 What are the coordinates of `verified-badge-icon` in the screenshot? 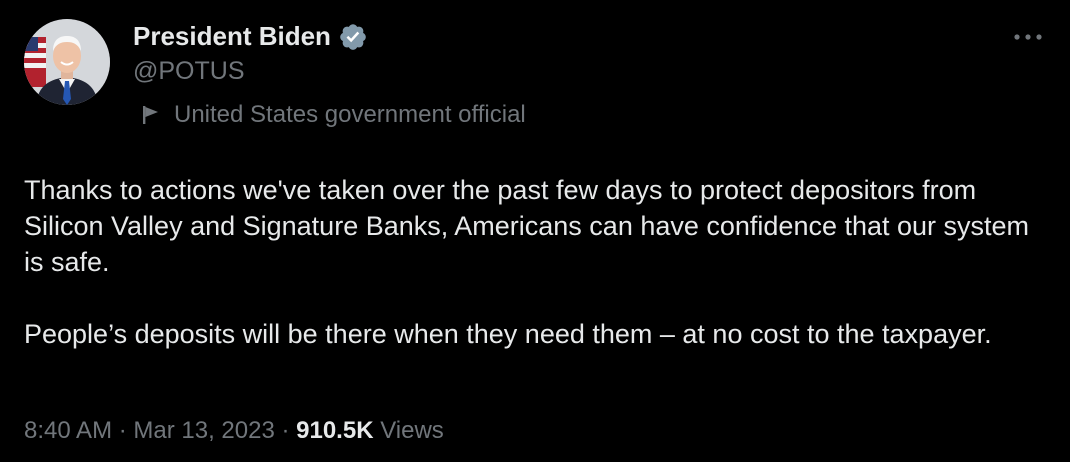 It's located at (353, 37).